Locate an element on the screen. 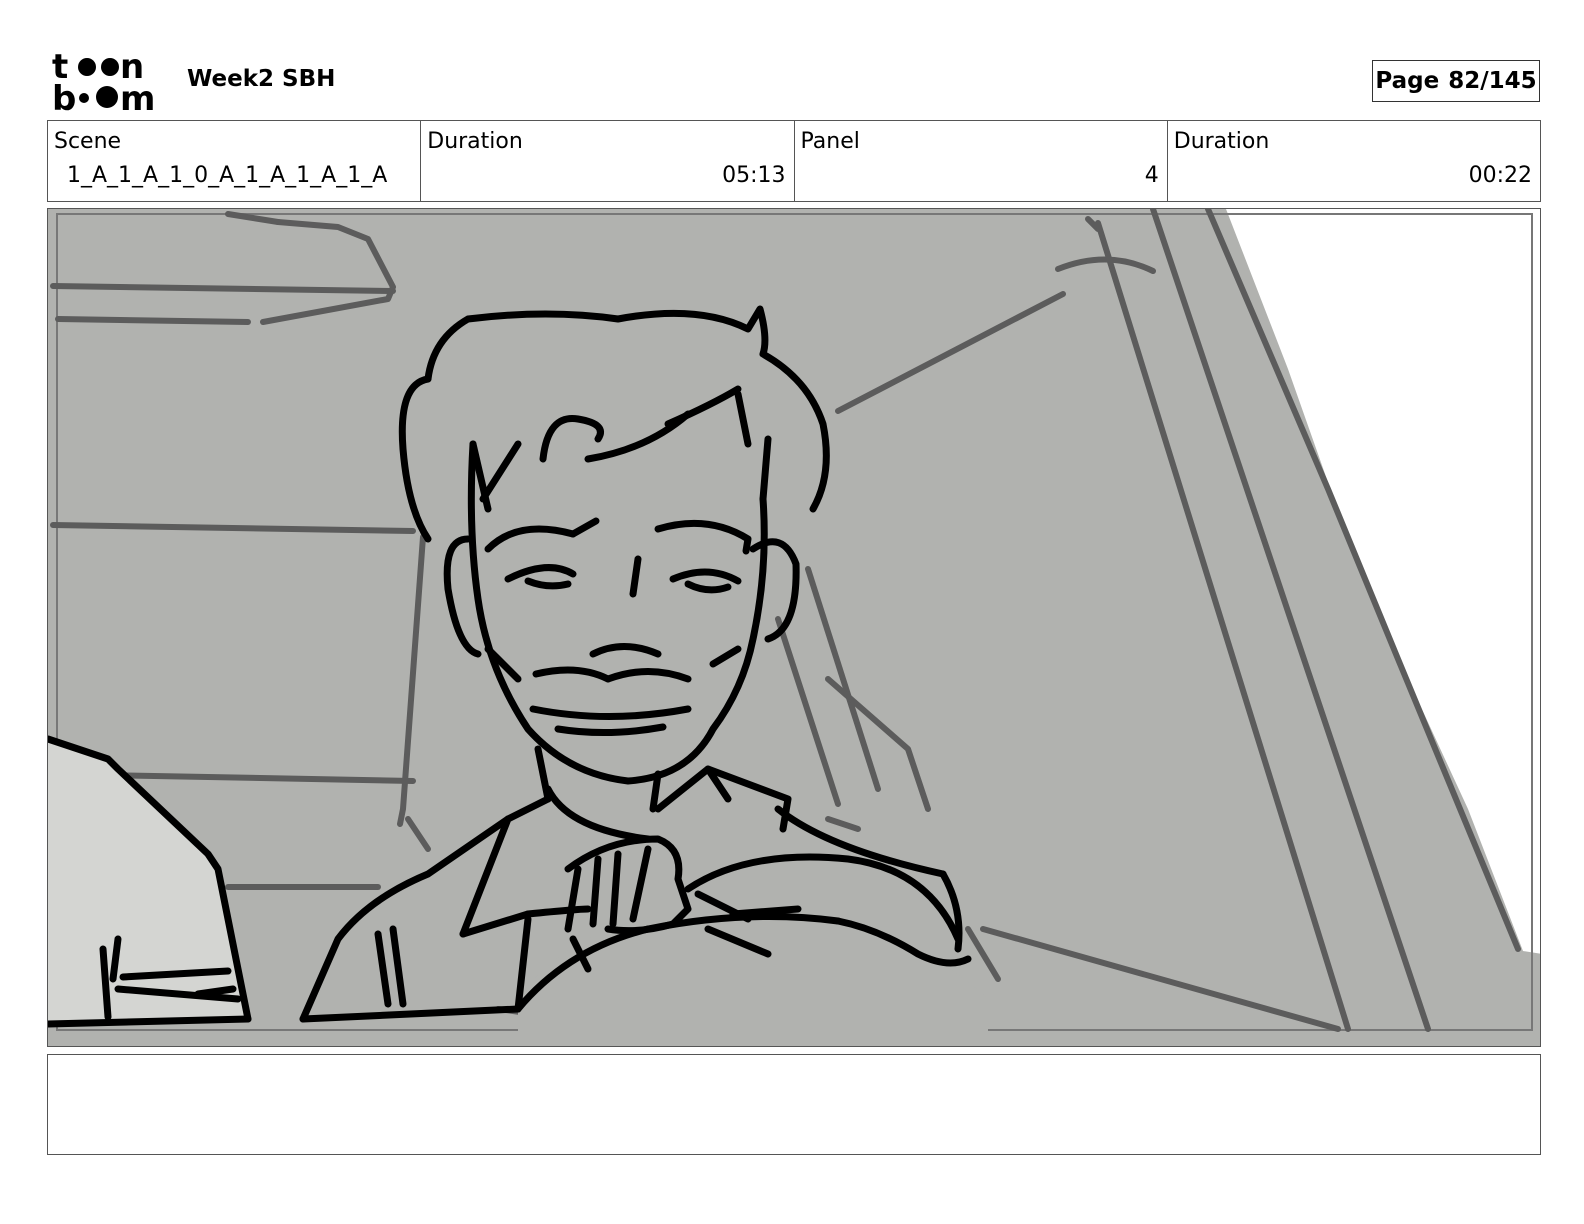  scene-duration-value: 05:13 is located at coordinates (754, 175).